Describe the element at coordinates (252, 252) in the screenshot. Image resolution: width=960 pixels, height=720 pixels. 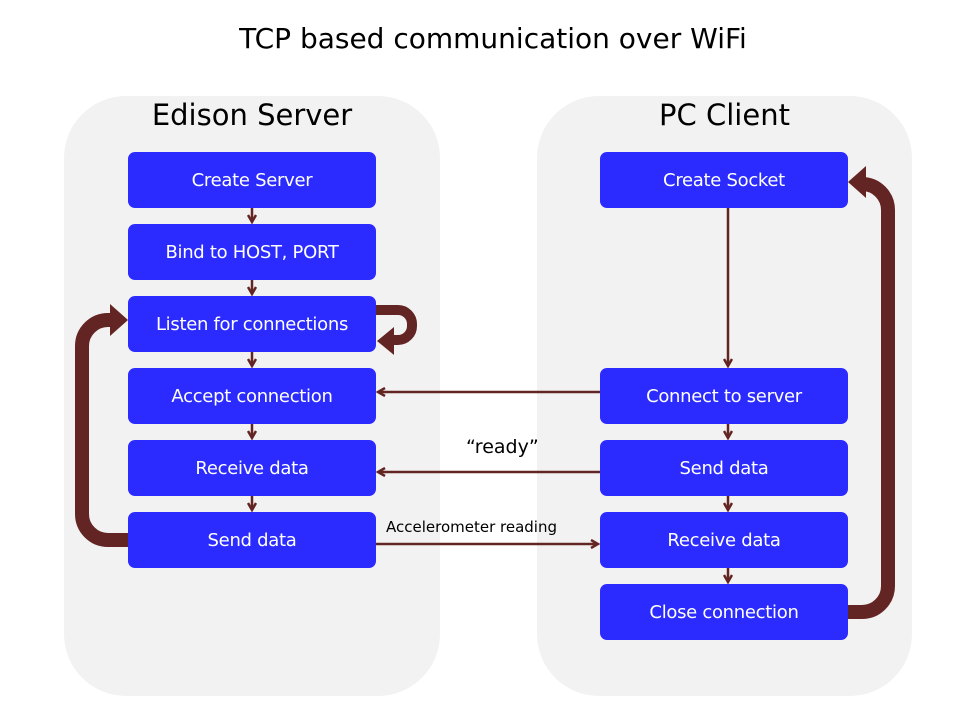
I see `server-step-bind: Bind to HOST, PORT` at that location.